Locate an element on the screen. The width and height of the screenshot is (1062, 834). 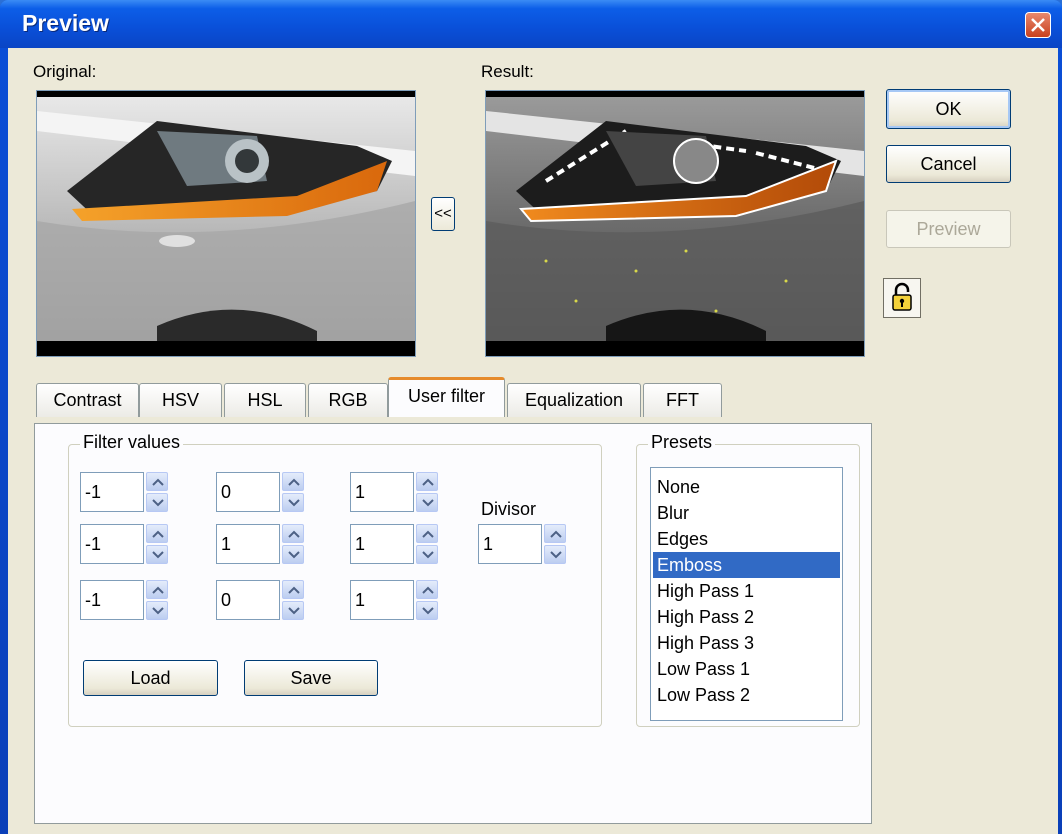
save-button: Save is located at coordinates (311, 678).